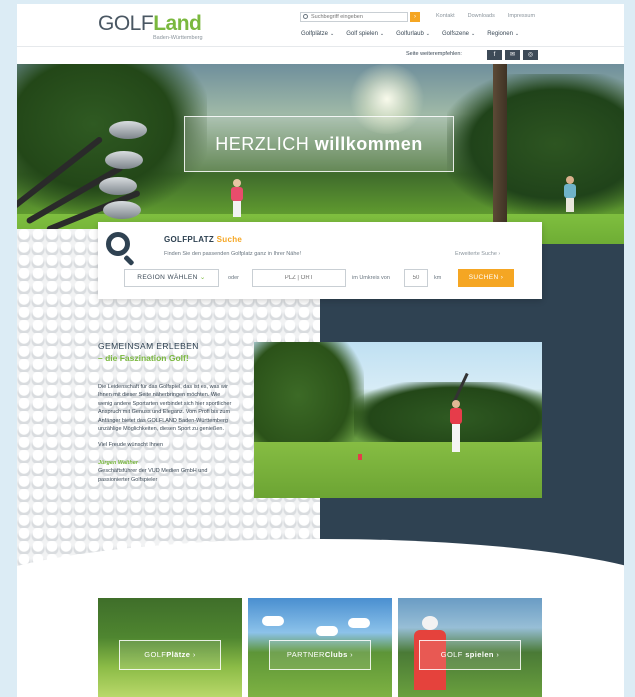  Describe the element at coordinates (320, 54) in the screenshot. I see `share-bar: Seite weiterempfehlen: f ✉ ◎` at that location.